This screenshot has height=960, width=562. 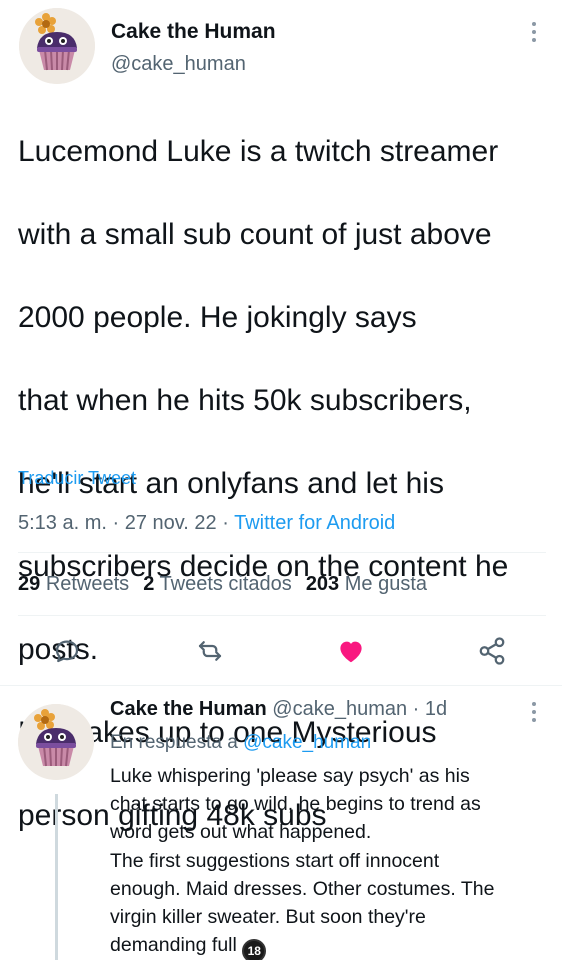 I want to click on mention-link: @cake_human, so click(x=307, y=742).